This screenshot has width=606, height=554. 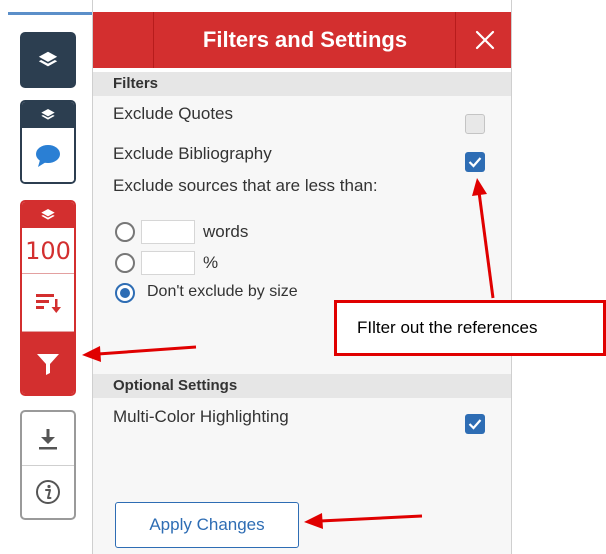 What do you see at coordinates (168, 232) in the screenshot?
I see `exclude-words-input` at bounding box center [168, 232].